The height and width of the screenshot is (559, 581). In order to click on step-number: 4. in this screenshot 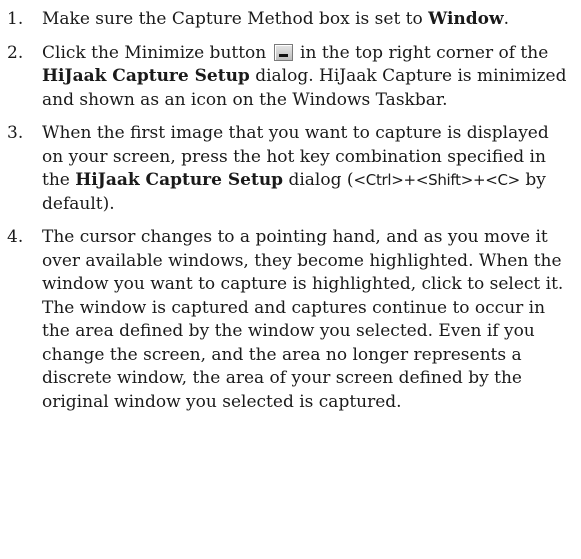, I will do `click(15, 237)`.